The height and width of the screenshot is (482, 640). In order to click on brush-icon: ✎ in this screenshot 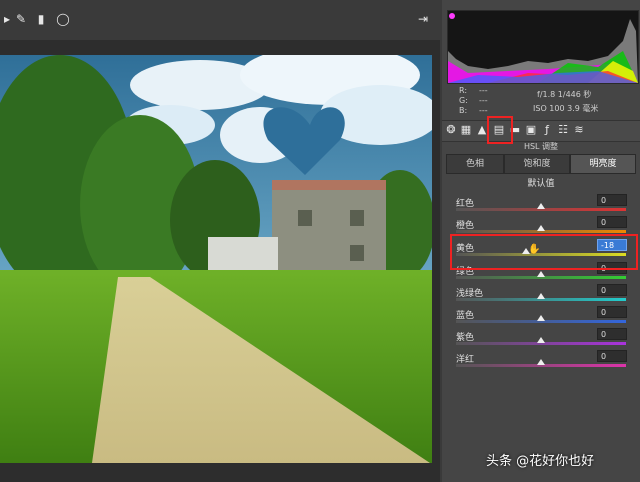, I will do `click(21, 19)`.